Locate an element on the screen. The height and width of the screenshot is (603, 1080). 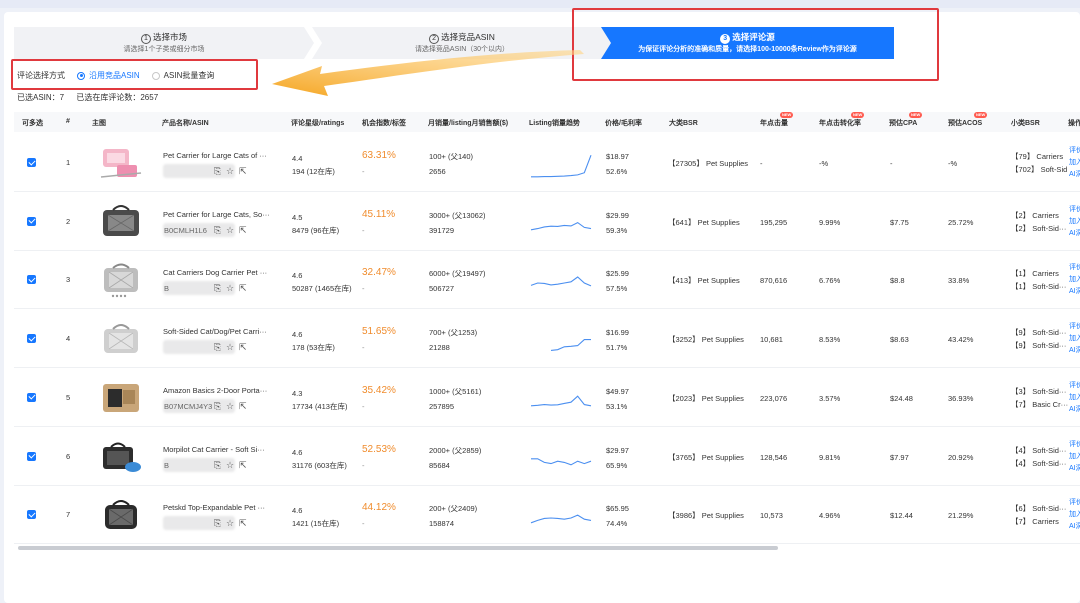
product-name: Petskd Top-Expandable Pet ··· is located at coordinates (214, 507).